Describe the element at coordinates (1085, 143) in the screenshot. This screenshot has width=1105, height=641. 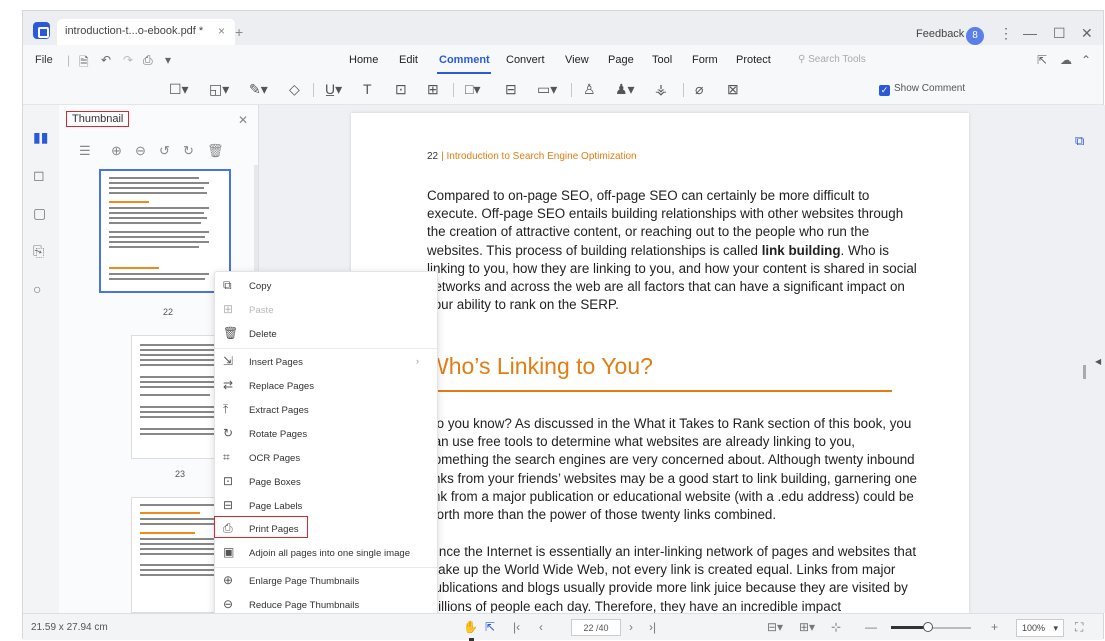
I see `translate-icon: ⧉` at that location.